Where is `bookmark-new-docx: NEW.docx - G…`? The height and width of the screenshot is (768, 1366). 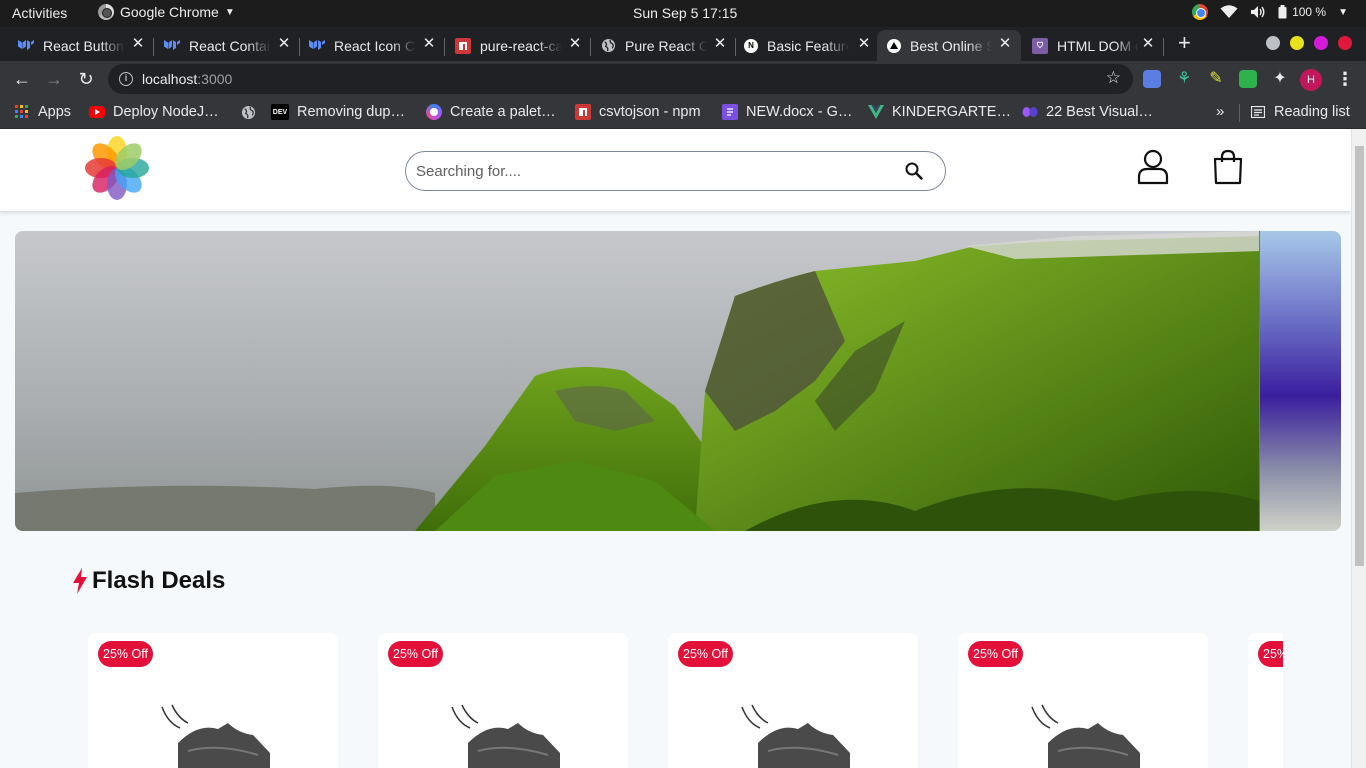
bookmark-new-docx: NEW.docx - G… is located at coordinates (787, 112).